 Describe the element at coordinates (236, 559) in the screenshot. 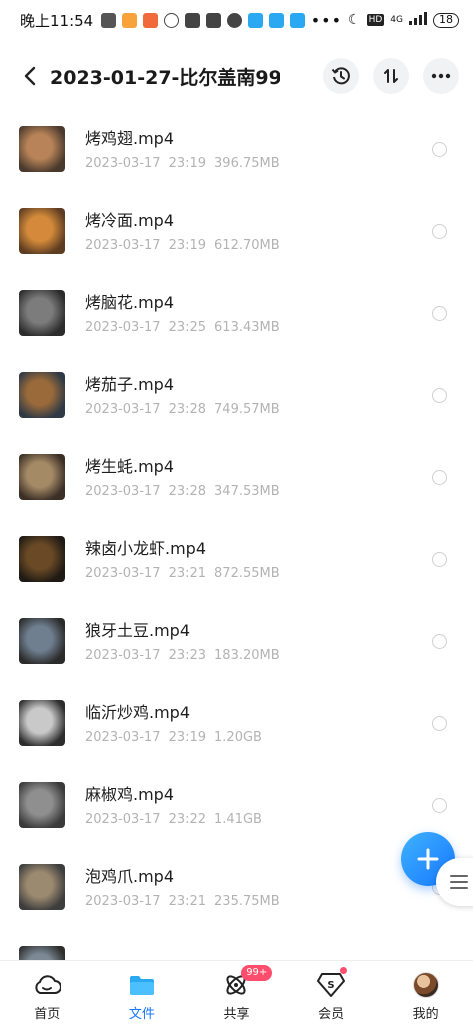

I see `file-row: 辣卤小龙虾.mp4 2023-03-17 23:21 872.55MB` at that location.